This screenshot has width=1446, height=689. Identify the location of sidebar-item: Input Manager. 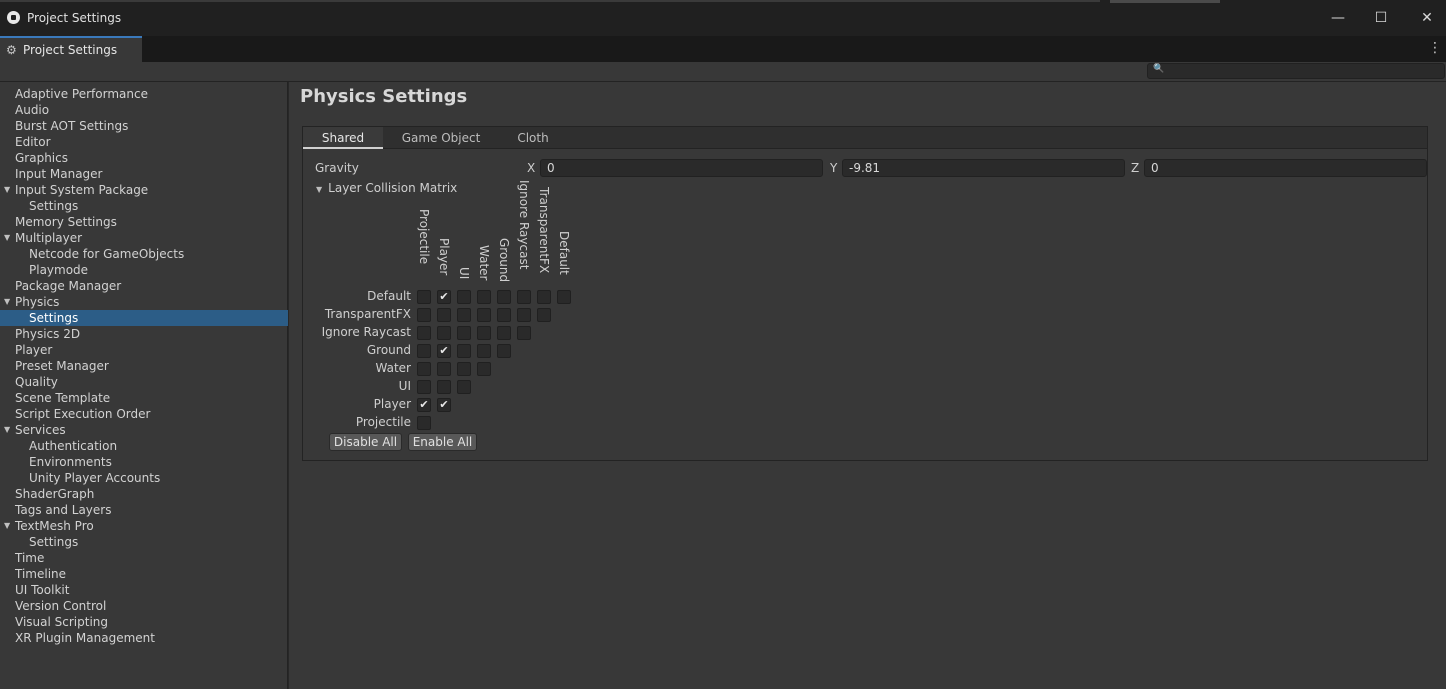
(144, 174).